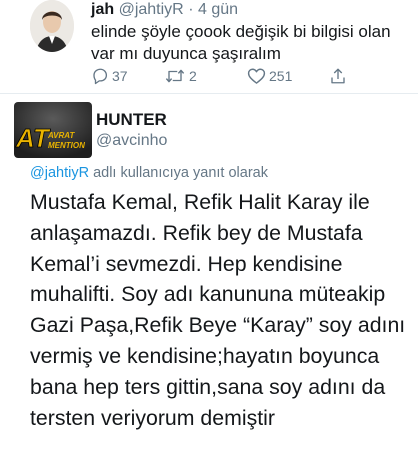 This screenshot has width=418, height=453. I want to click on tweet-text-line: anlaşamazdı. Refik bey de Mustafa, so click(196, 232).